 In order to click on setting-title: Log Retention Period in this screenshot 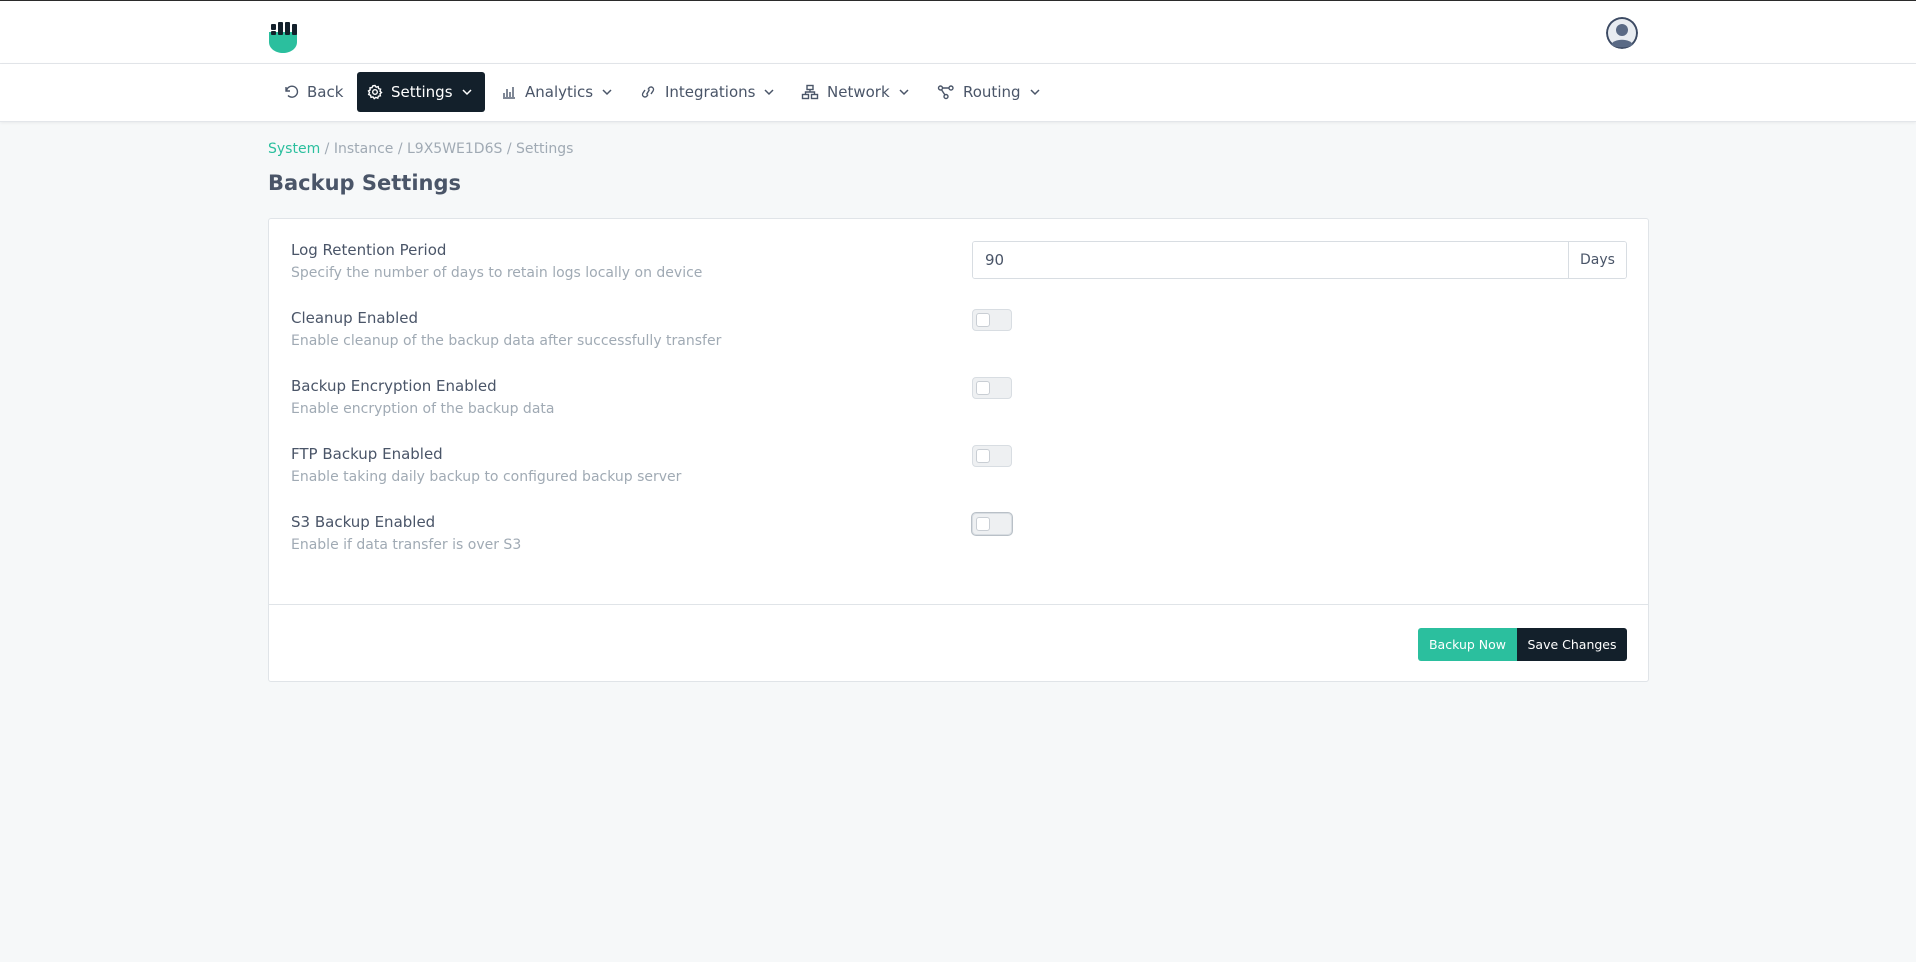, I will do `click(369, 250)`.